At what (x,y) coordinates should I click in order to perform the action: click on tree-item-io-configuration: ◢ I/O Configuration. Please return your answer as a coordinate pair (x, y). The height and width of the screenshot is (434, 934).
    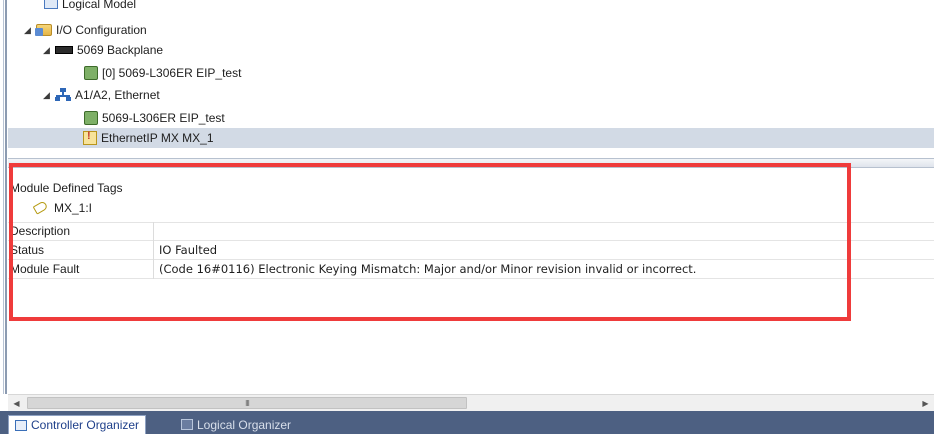
    Looking at the image, I should click on (85, 30).